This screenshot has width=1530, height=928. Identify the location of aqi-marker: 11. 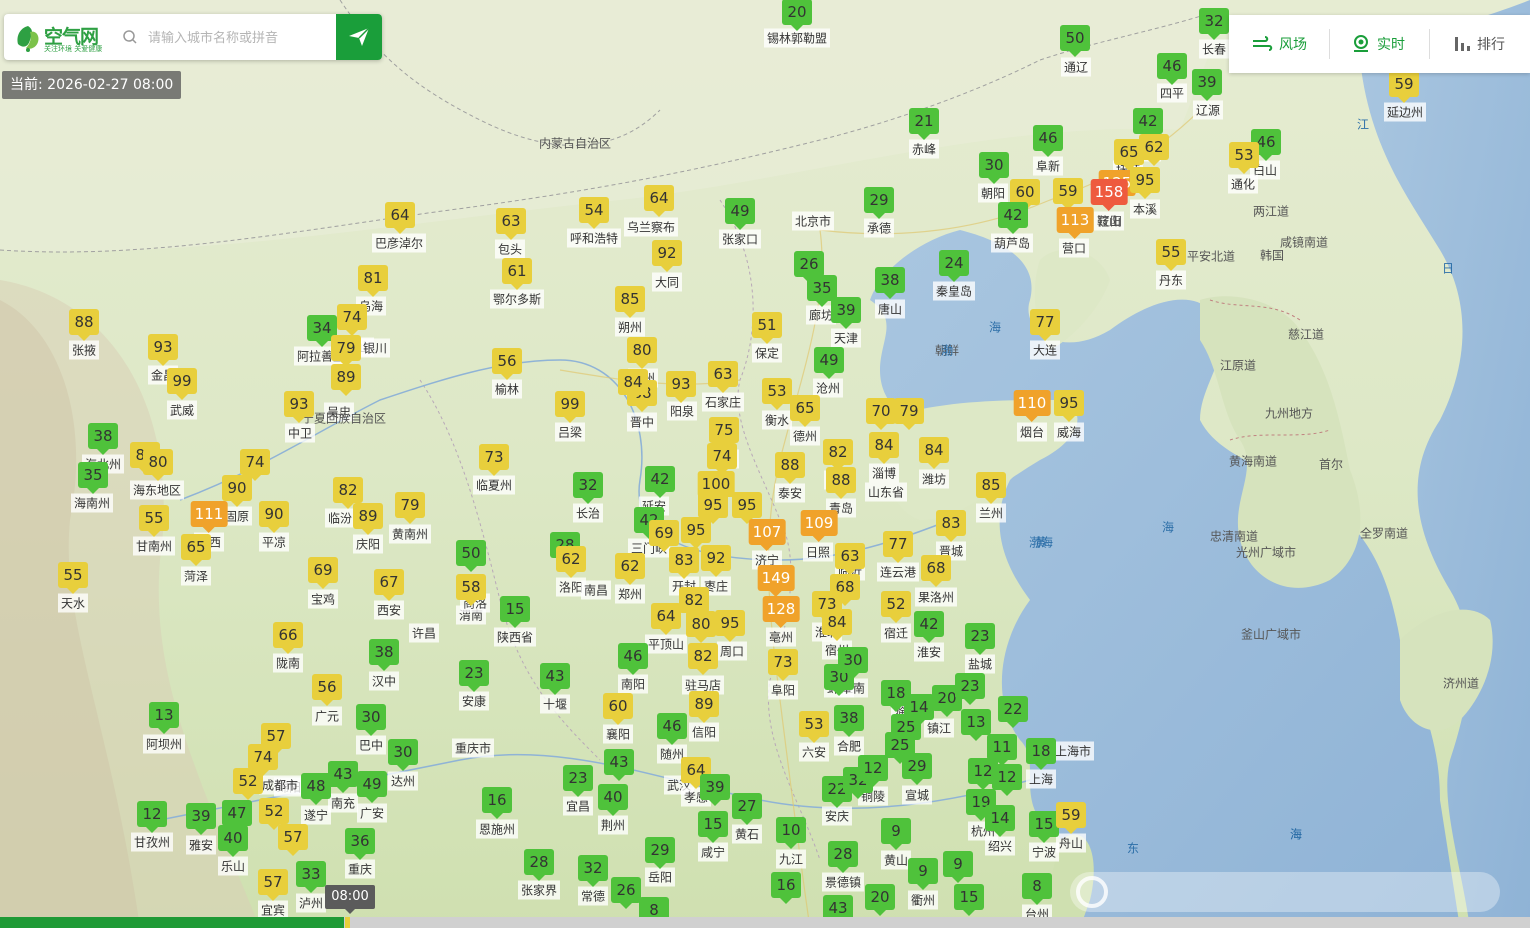
(1002, 750).